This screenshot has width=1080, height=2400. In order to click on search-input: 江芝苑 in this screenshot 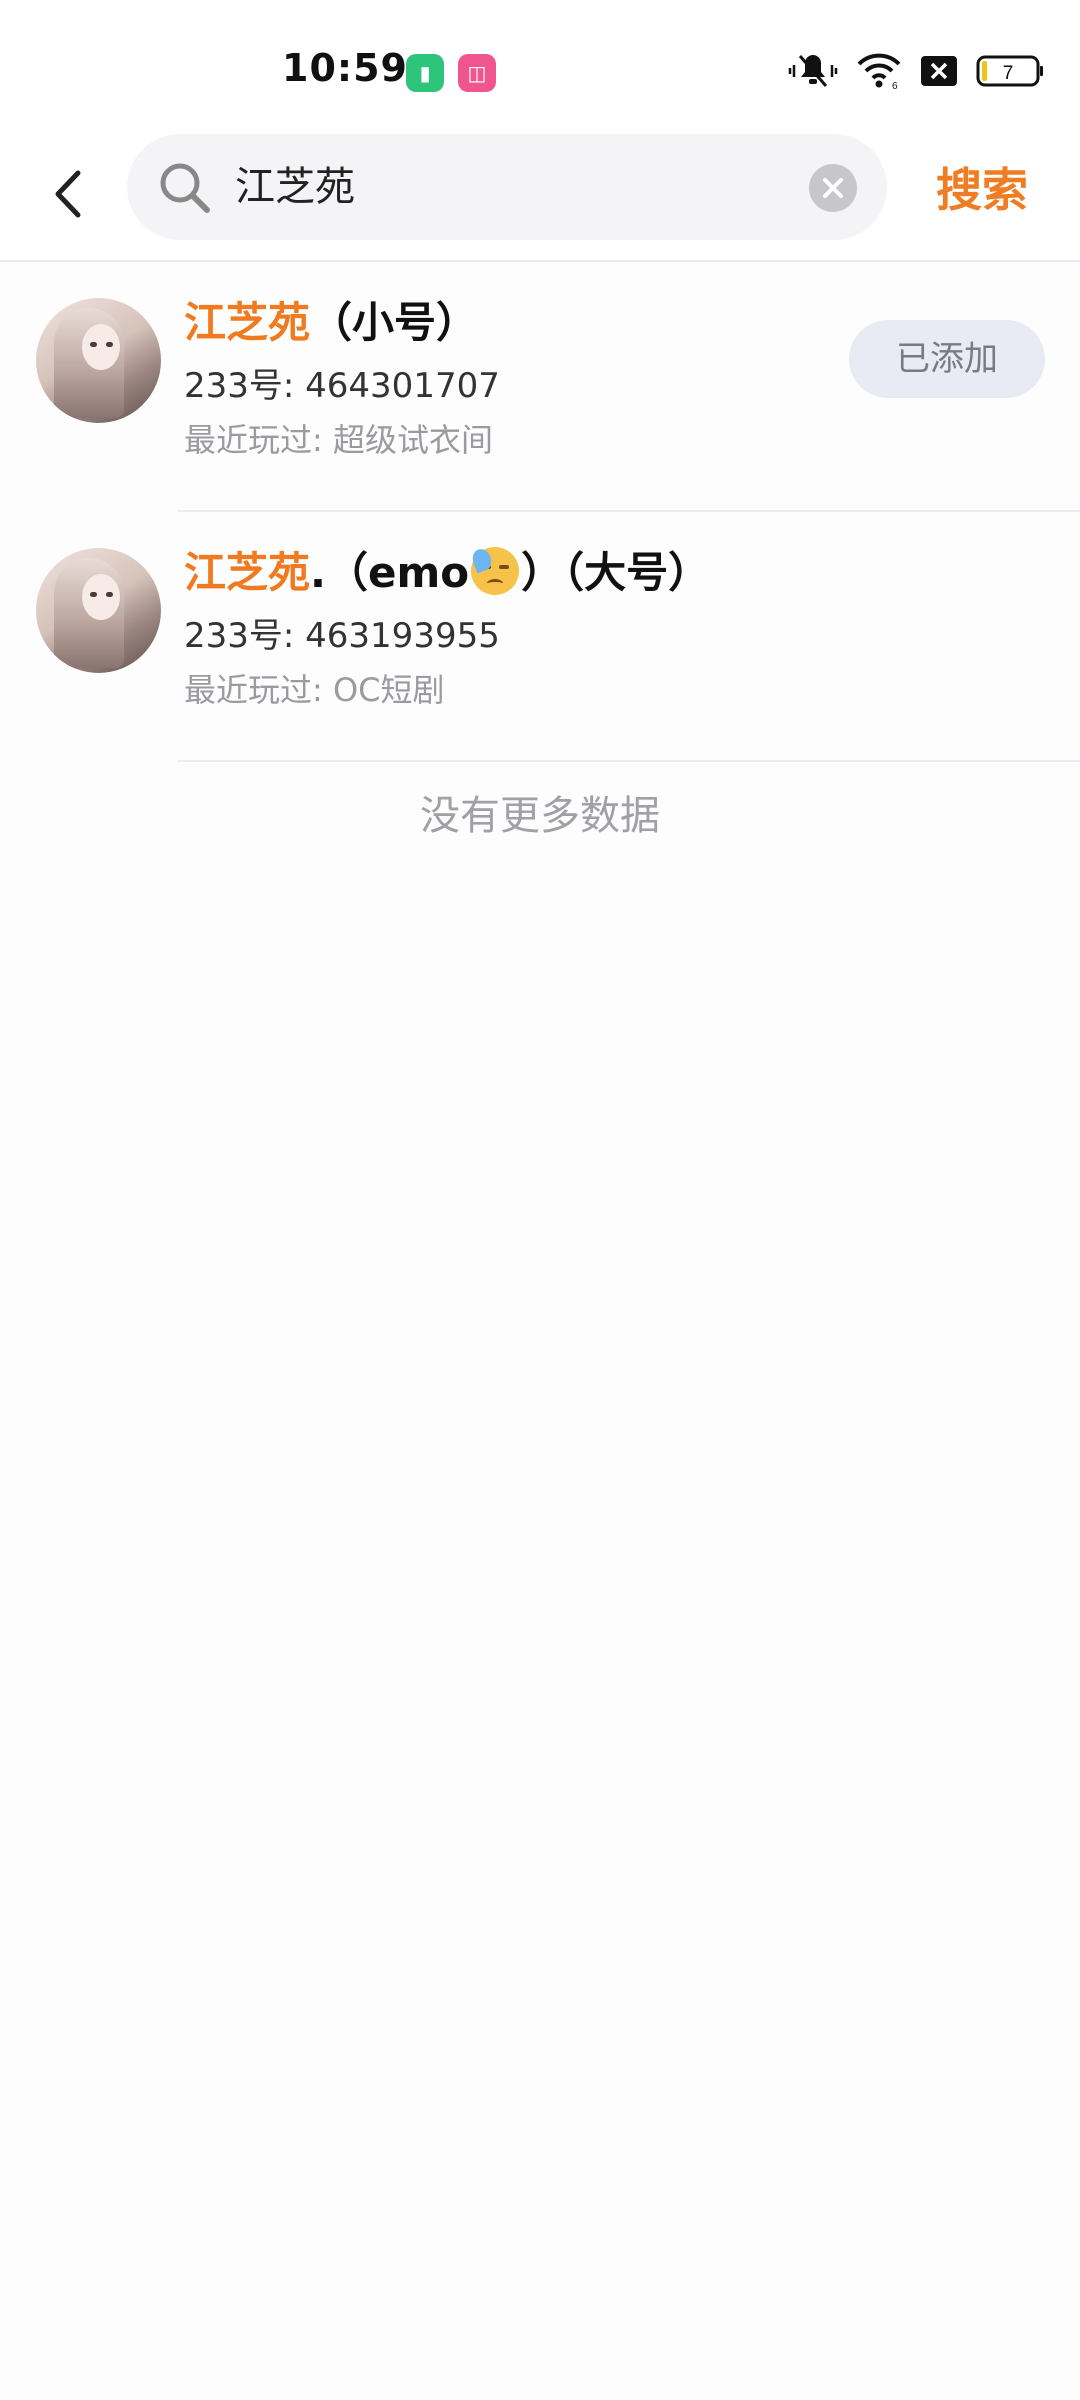, I will do `click(507, 187)`.